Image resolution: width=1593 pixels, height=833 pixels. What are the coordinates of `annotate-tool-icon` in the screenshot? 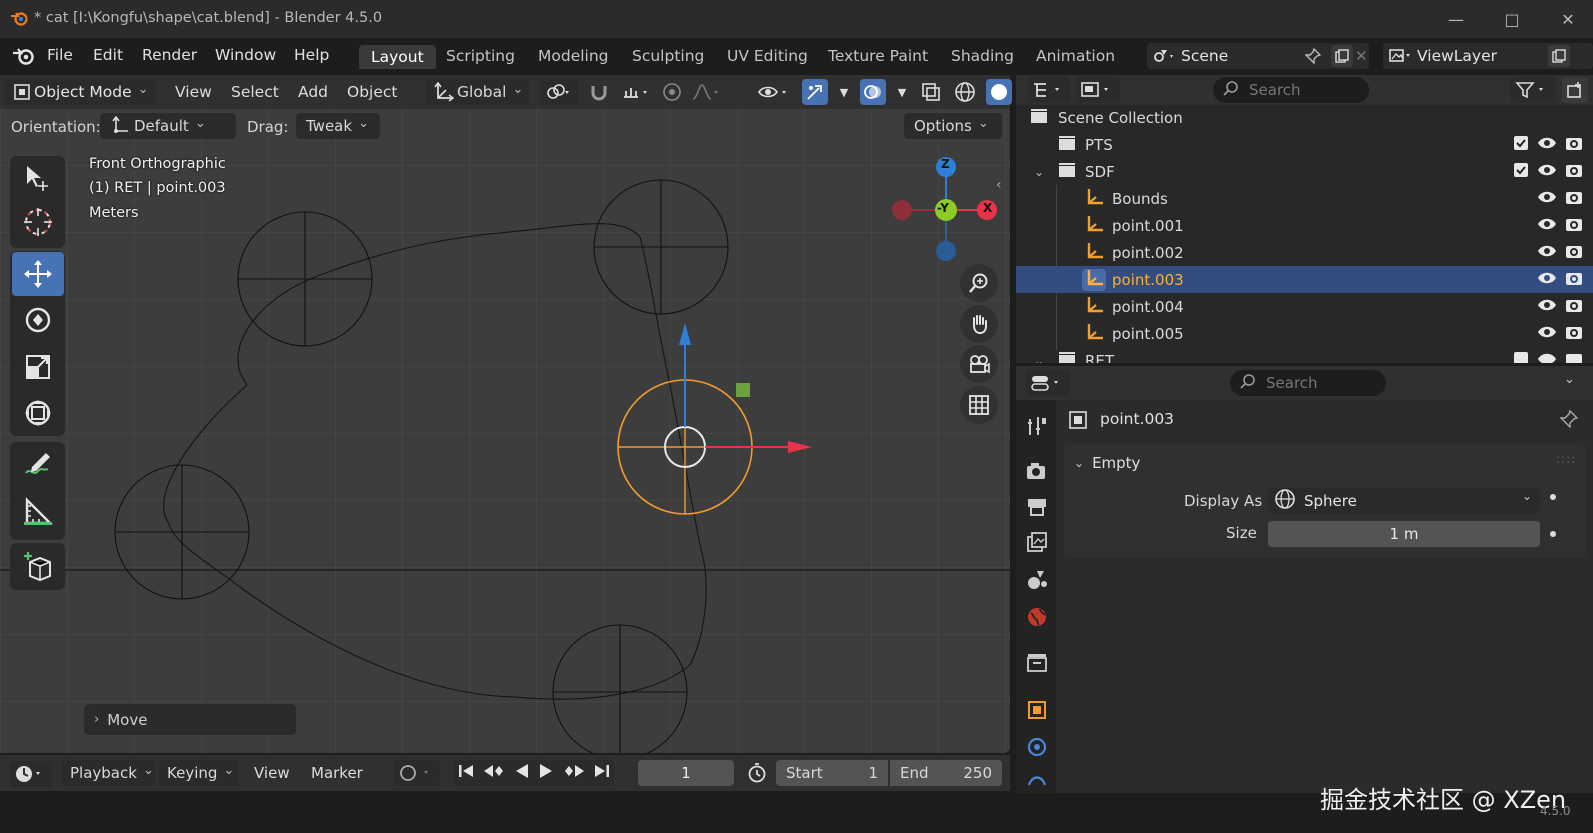 It's located at (38, 465).